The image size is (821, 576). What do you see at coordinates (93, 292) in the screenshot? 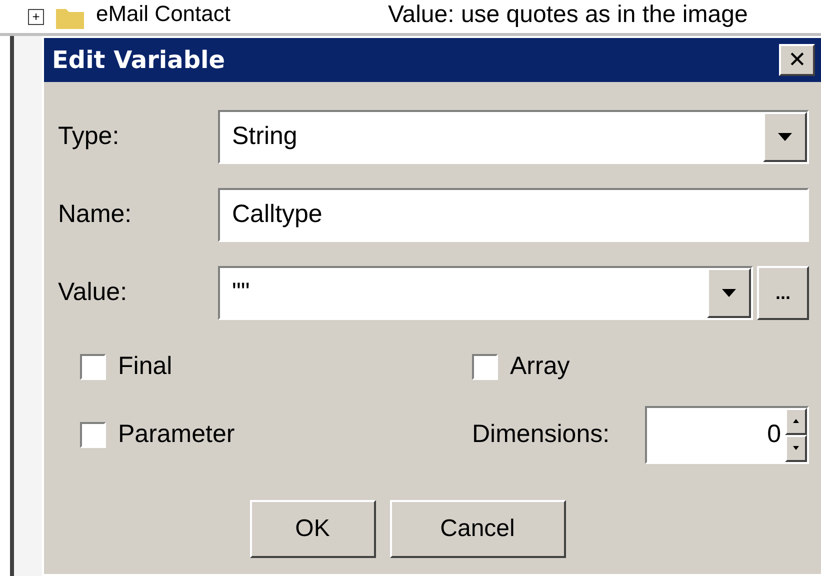
I see `field-label: Value:` at bounding box center [93, 292].